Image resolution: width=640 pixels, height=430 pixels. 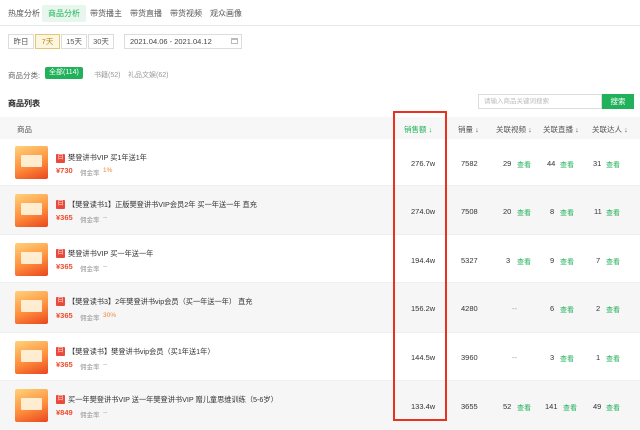 What do you see at coordinates (320, 13) in the screenshot?
I see `top-tab-bar: 热度分析 商品分析 带货播主 带货直播 带货视频 观众画像` at bounding box center [320, 13].